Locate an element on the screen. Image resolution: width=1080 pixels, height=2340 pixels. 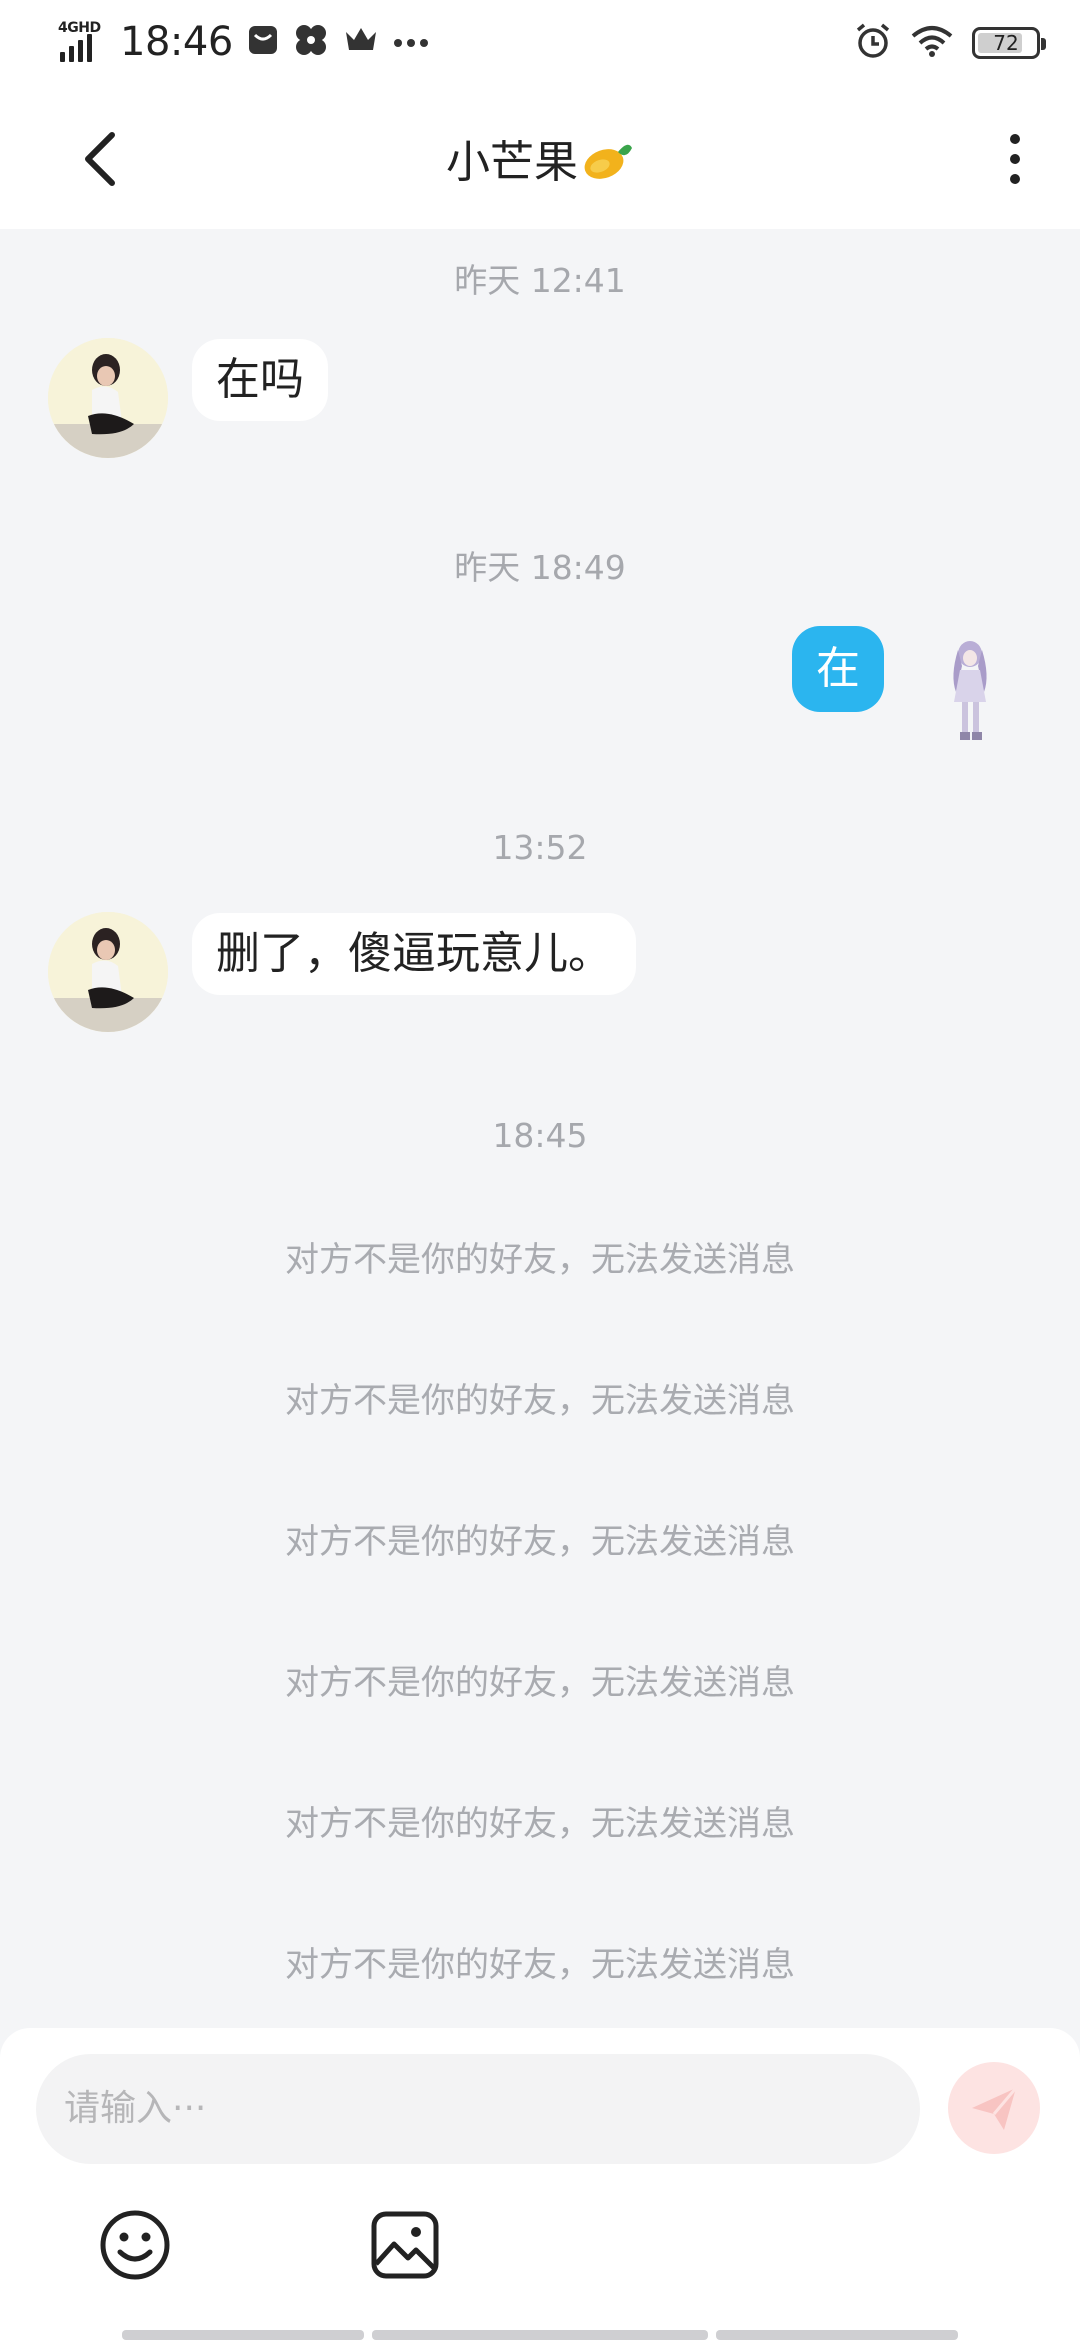
timestamp: 18:45 is located at coordinates (540, 1135).